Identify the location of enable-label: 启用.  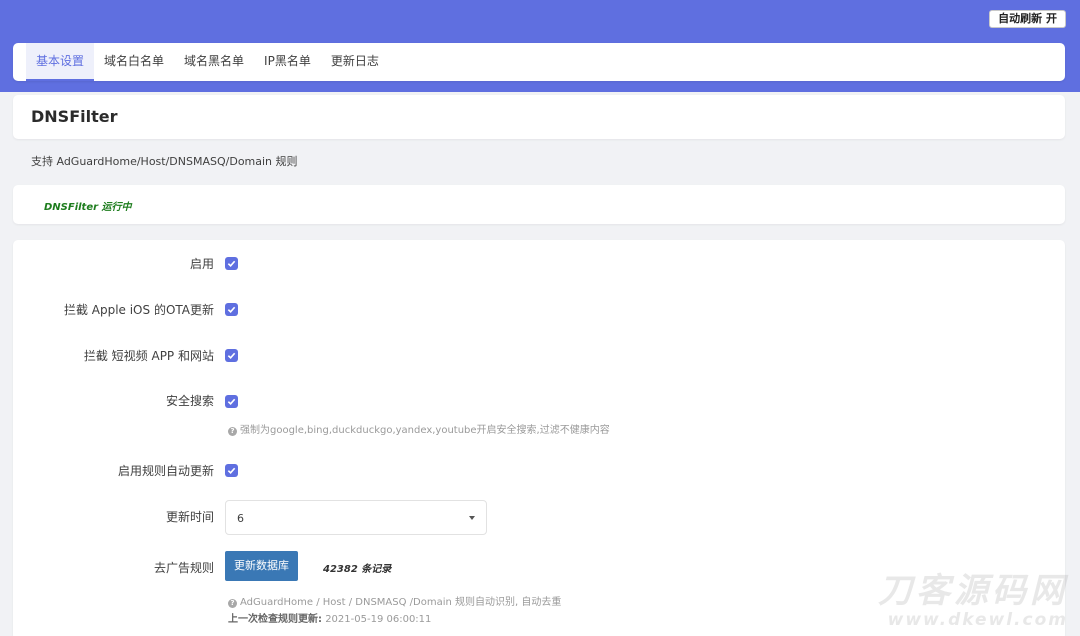
(201, 264).